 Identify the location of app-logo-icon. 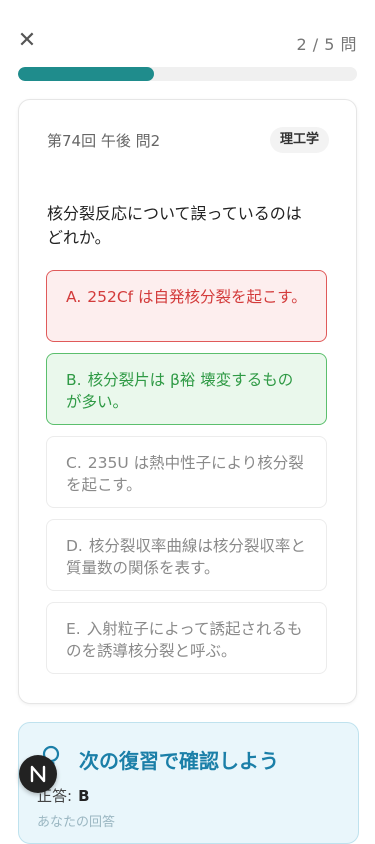
(38, 774).